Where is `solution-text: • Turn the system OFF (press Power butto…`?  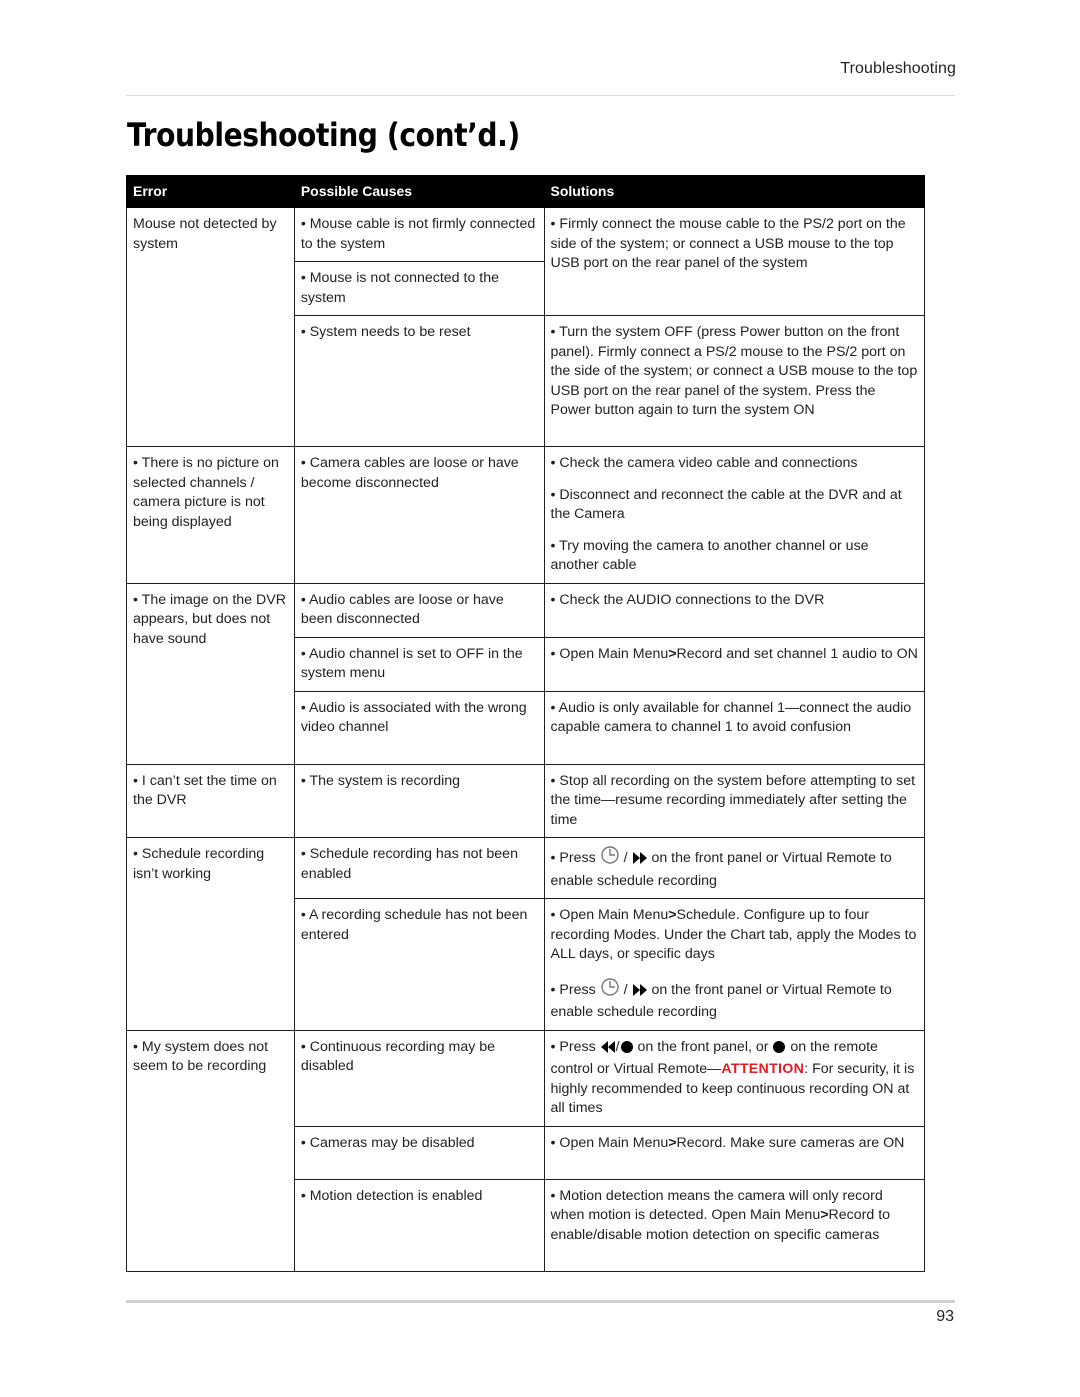
solution-text: • Turn the system OFF (press Power butto… is located at coordinates (734, 371).